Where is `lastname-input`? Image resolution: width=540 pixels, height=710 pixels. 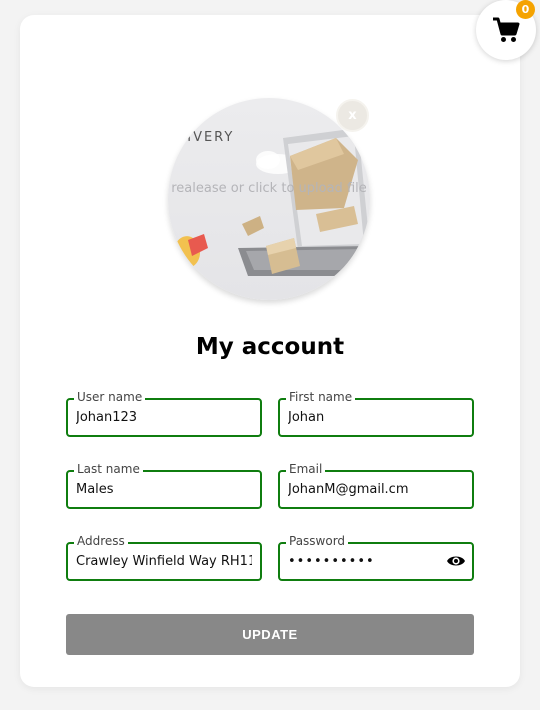
lastname-input is located at coordinates (164, 489).